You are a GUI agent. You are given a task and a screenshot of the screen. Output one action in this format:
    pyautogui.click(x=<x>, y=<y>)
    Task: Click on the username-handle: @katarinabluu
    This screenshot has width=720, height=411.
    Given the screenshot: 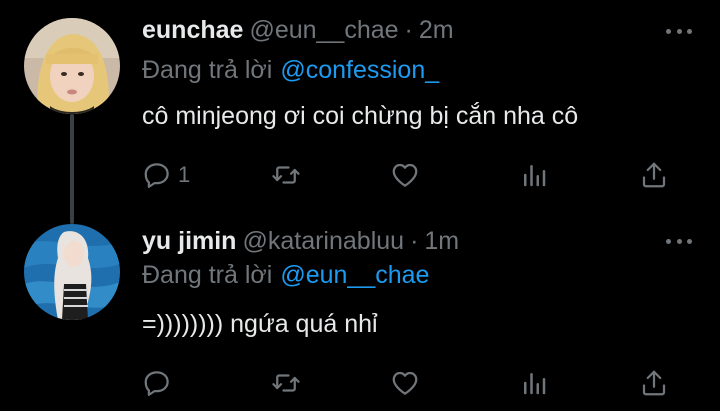 What is the action you would take?
    pyautogui.click(x=323, y=241)
    